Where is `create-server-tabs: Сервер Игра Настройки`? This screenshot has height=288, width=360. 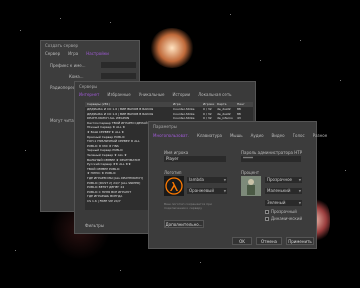
create-server-tabs: Сервер Игра Настройки is located at coordinates (90, 54).